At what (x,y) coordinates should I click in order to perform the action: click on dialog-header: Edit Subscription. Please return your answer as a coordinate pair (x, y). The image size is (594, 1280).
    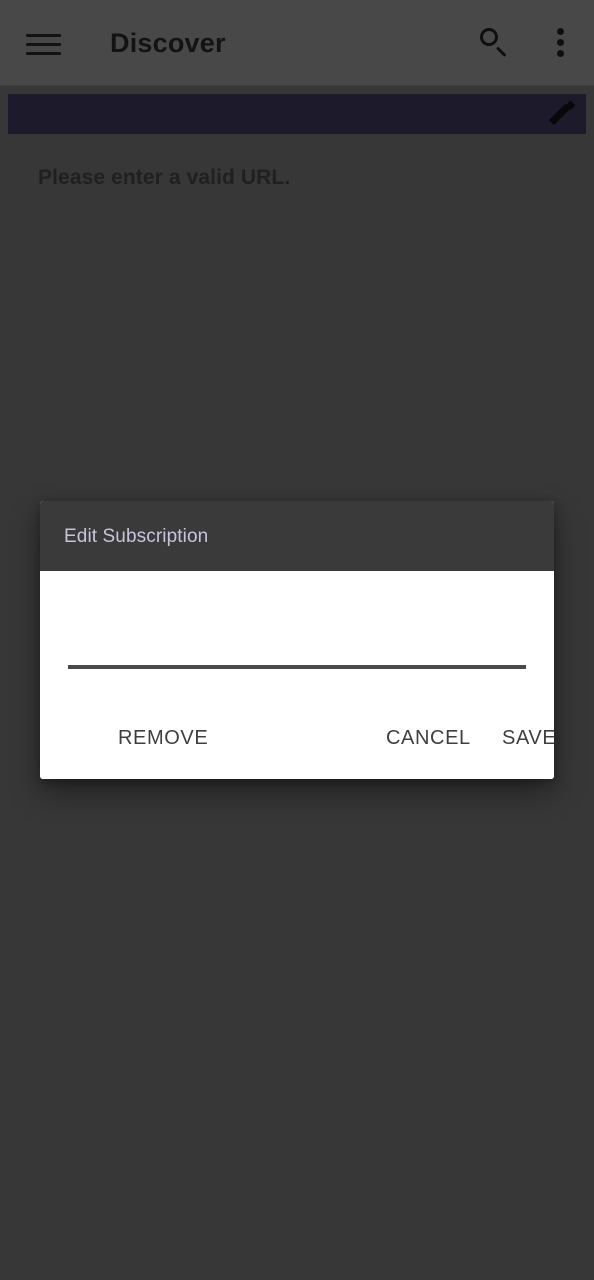
    Looking at the image, I should click on (297, 536).